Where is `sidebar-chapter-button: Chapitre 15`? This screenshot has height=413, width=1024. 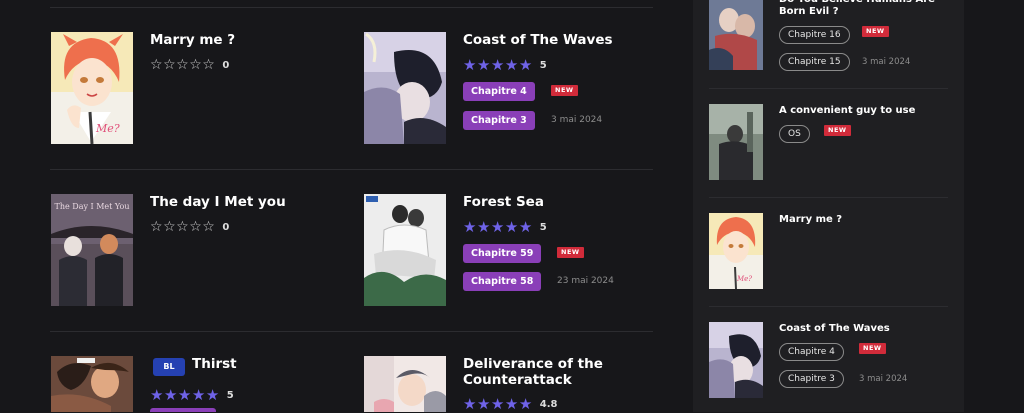
sidebar-chapter-button: Chapitre 15 is located at coordinates (814, 62).